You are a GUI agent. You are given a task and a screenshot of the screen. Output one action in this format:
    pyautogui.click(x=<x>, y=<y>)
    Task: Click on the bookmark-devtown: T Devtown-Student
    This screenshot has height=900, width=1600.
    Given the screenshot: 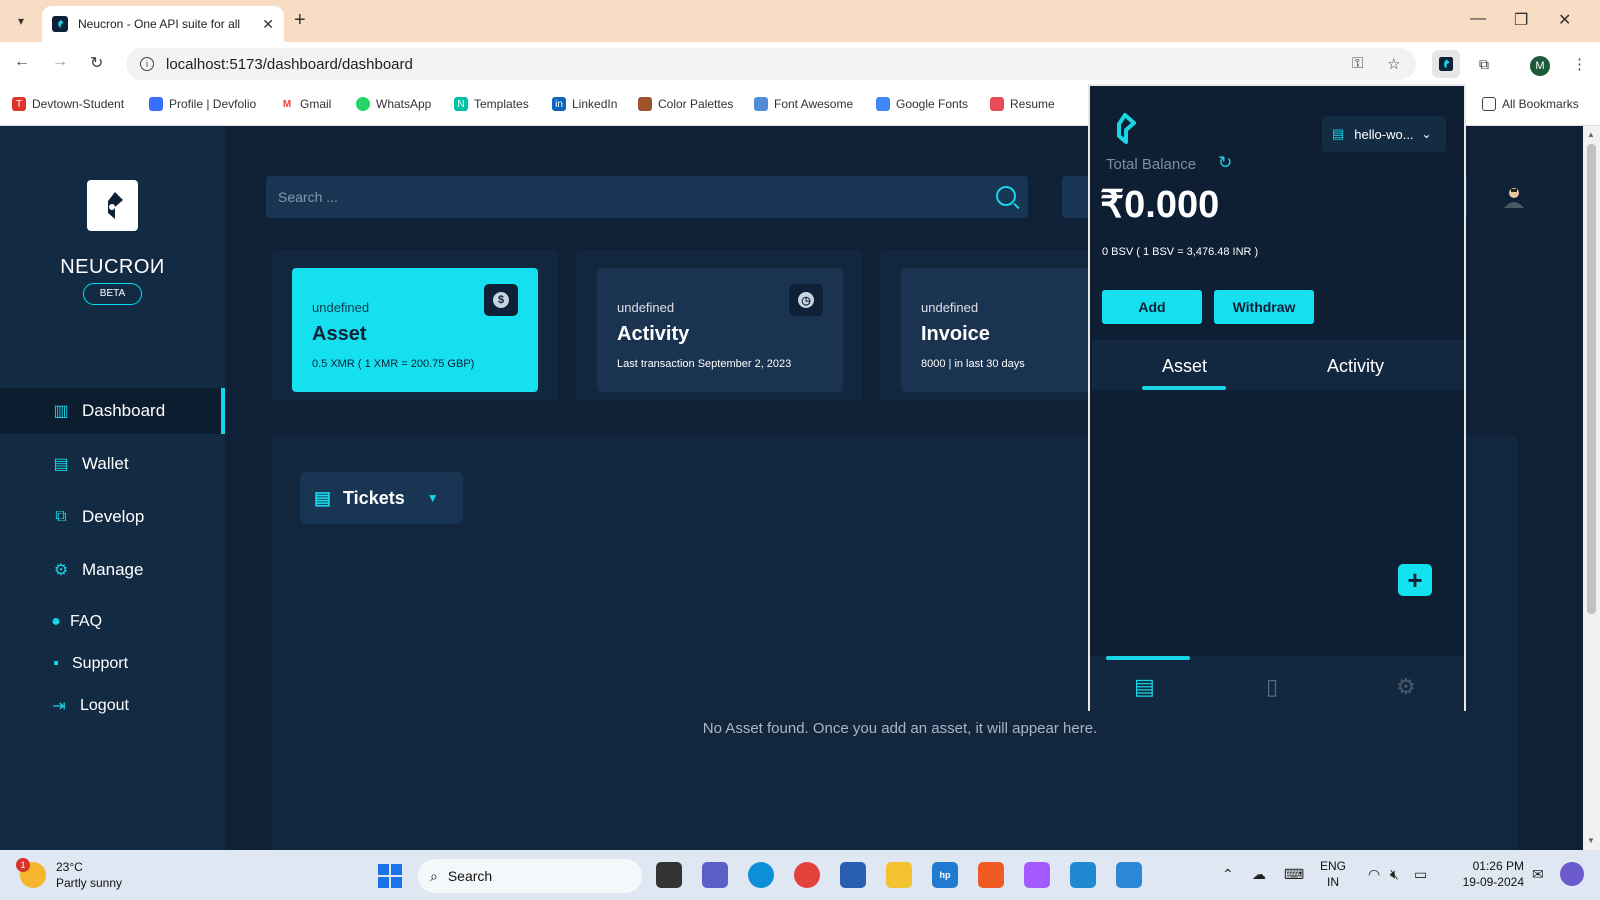 What is the action you would take?
    pyautogui.click(x=68, y=104)
    